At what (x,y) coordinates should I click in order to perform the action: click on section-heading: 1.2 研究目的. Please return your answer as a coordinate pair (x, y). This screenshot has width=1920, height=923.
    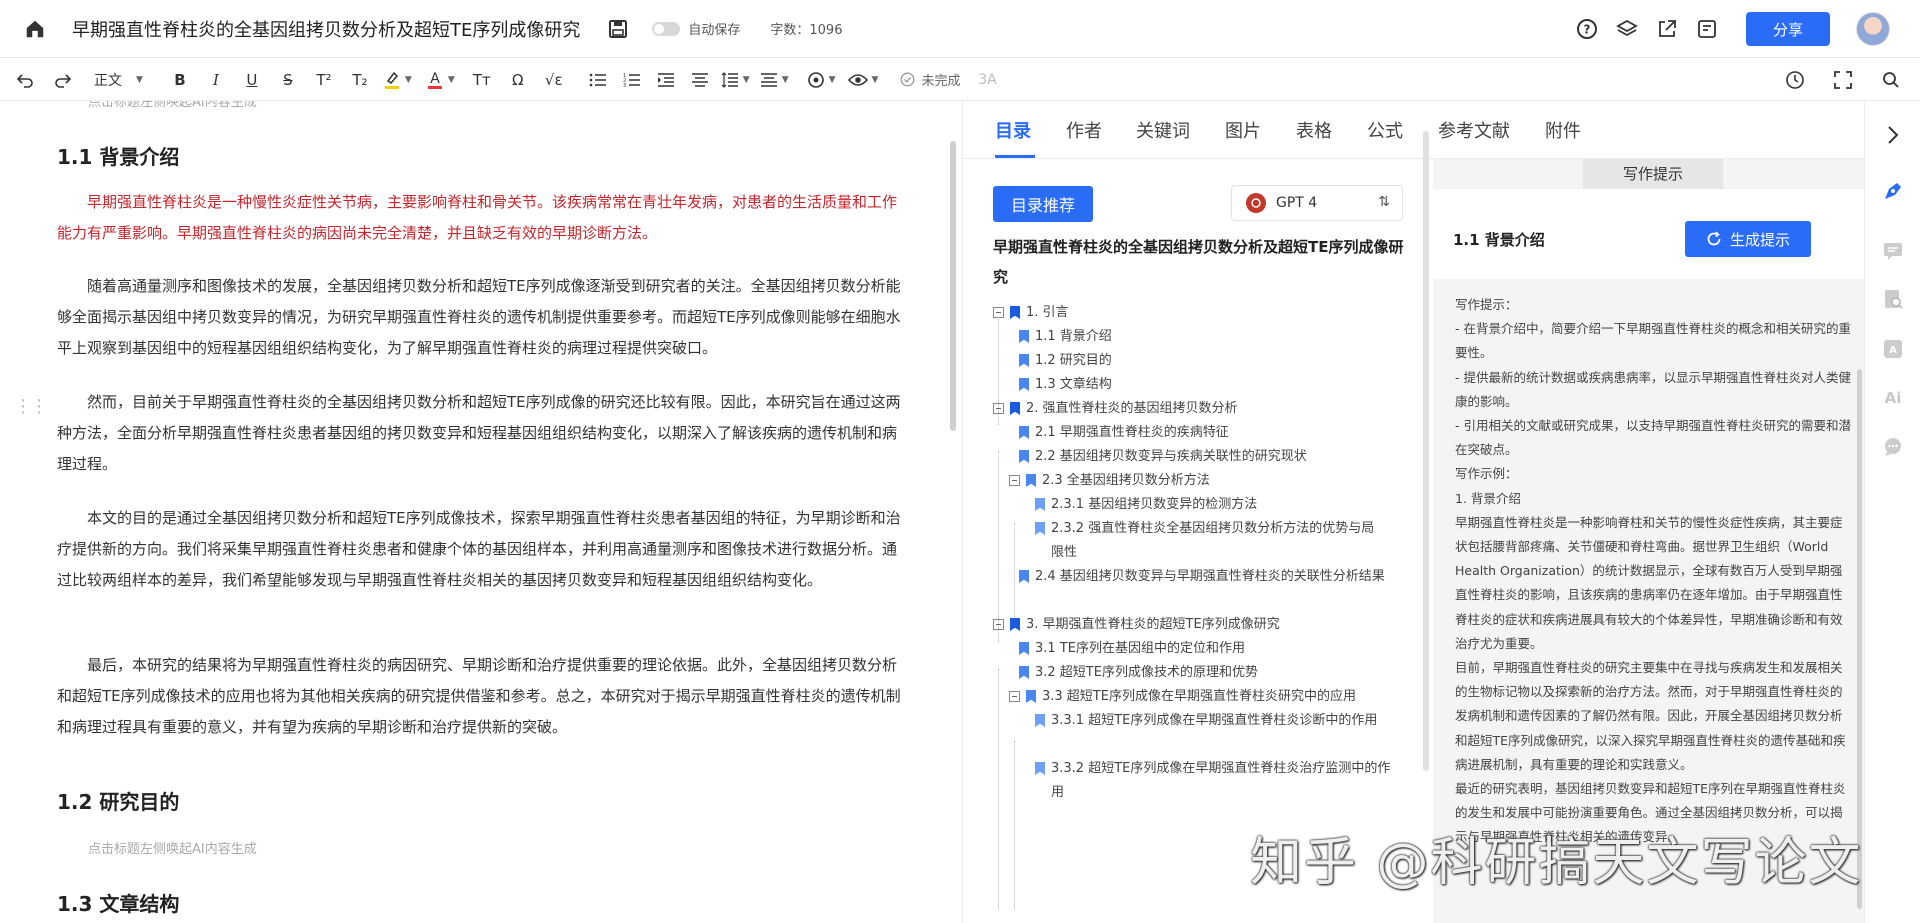
    Looking at the image, I should click on (118, 800).